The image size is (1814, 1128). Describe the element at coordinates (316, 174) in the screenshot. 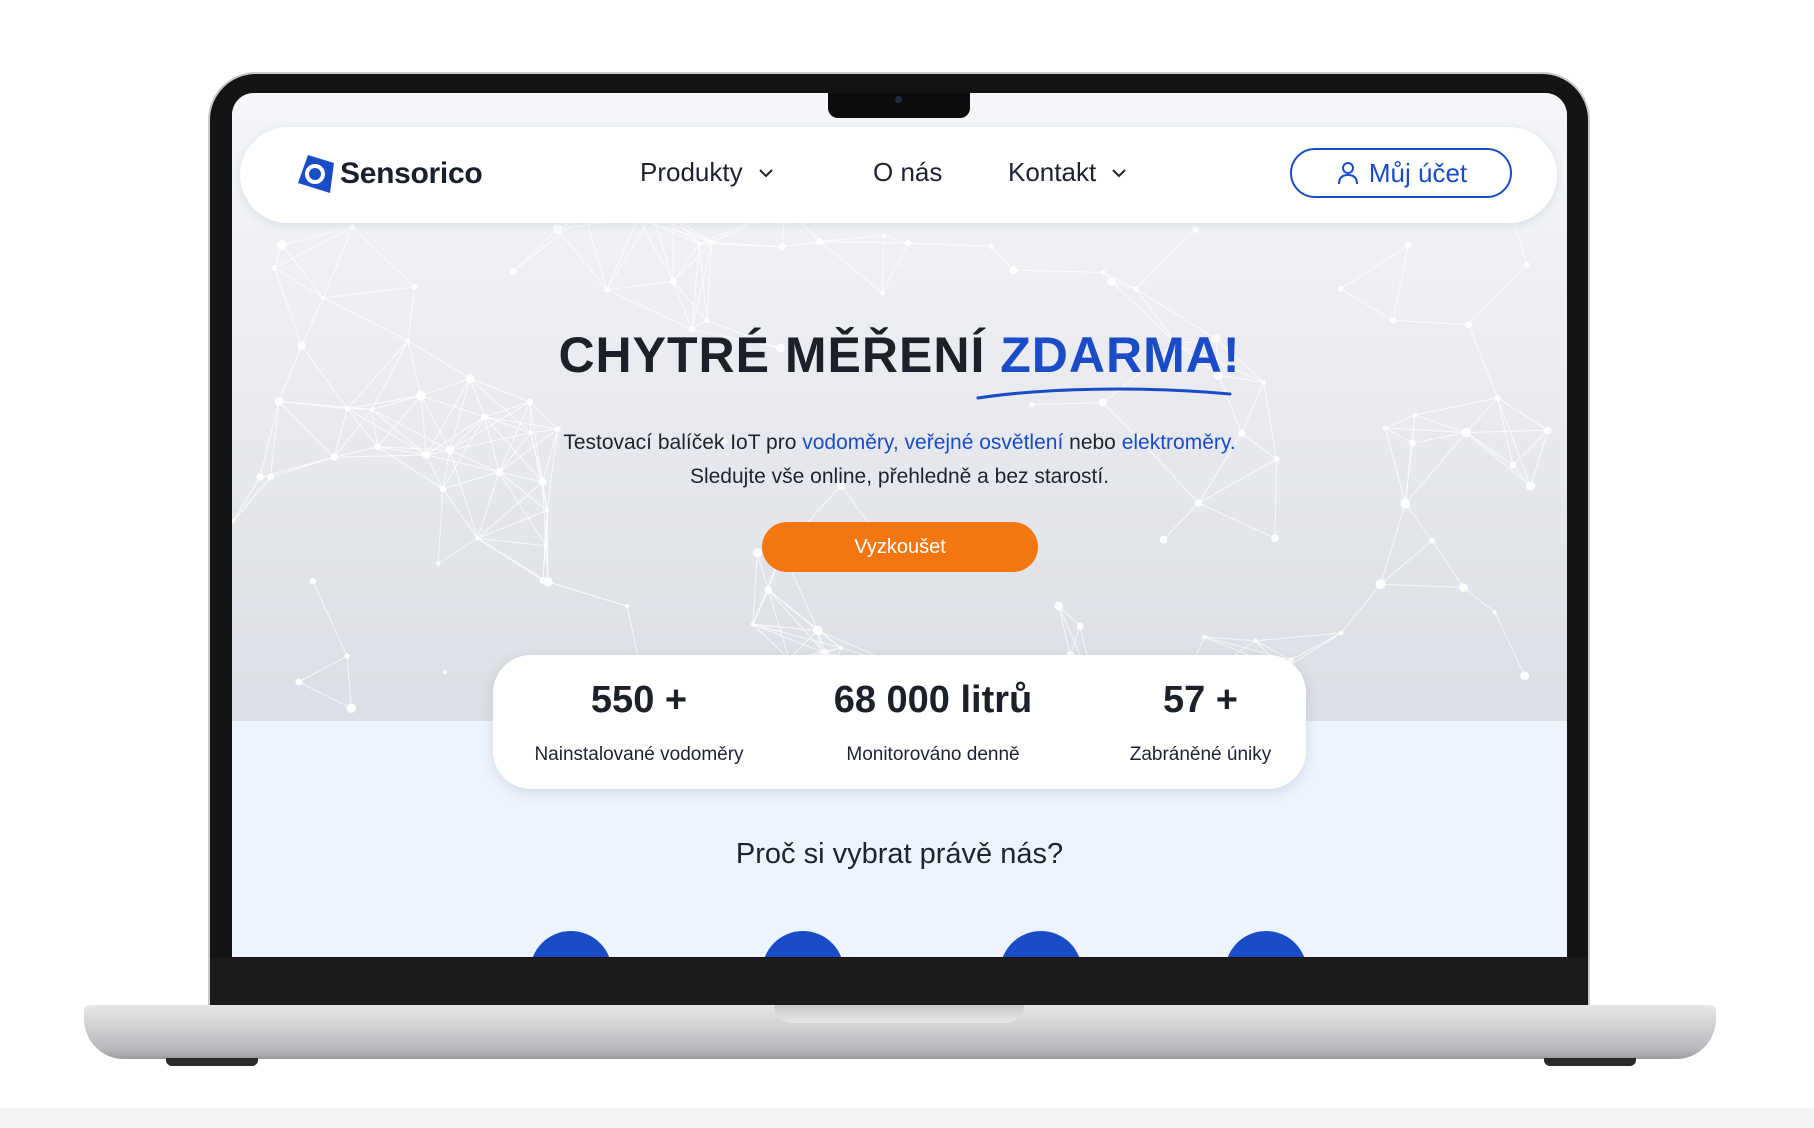

I see `logo-icon` at that location.